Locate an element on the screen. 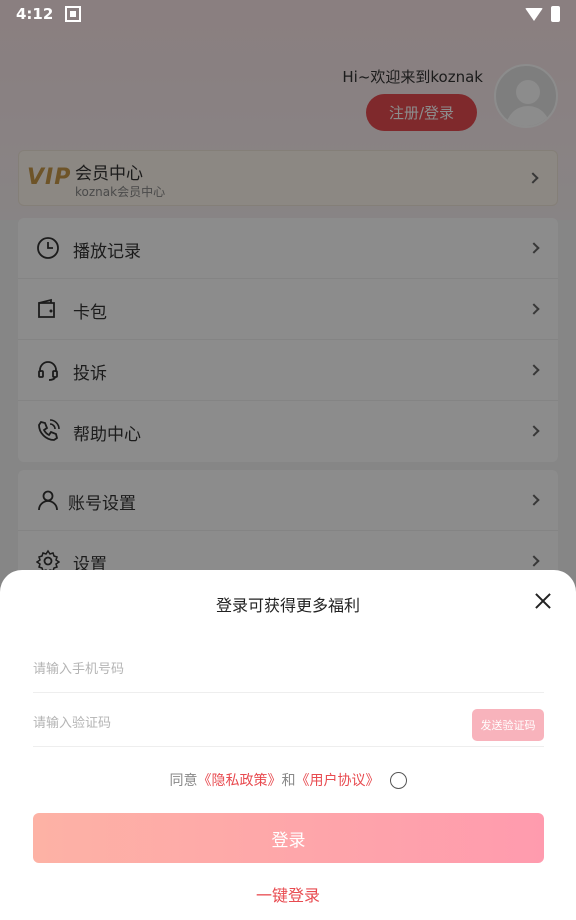 This screenshot has height=920, width=576. send-code-button: 发送验证码 is located at coordinates (508, 725).